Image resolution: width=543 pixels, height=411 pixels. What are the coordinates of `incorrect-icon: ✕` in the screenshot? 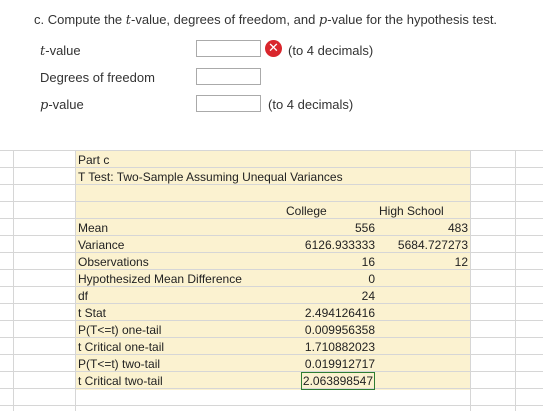 It's located at (273, 48).